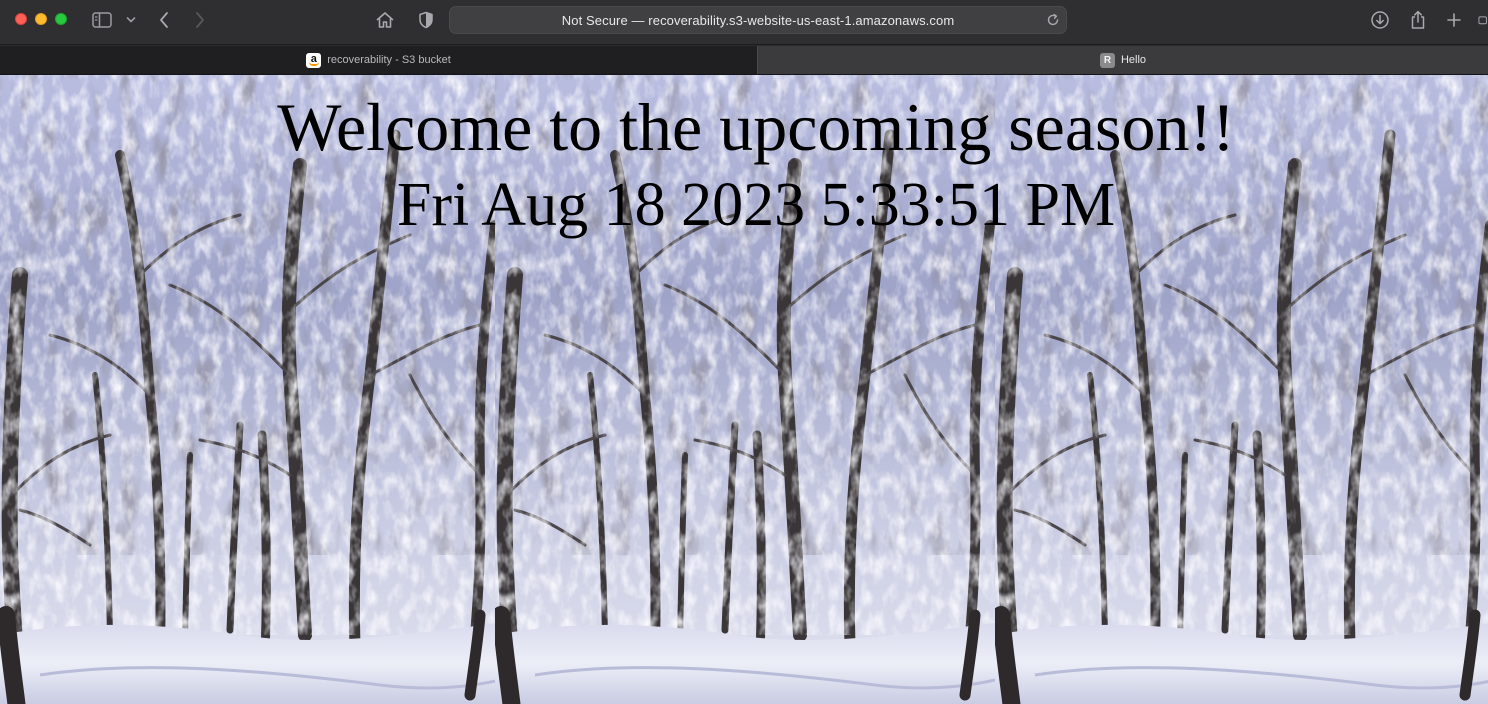 Image resolution: width=1488 pixels, height=704 pixels. I want to click on tab-bar: a recoverability - S3 bucket R Hello, so click(744, 60).